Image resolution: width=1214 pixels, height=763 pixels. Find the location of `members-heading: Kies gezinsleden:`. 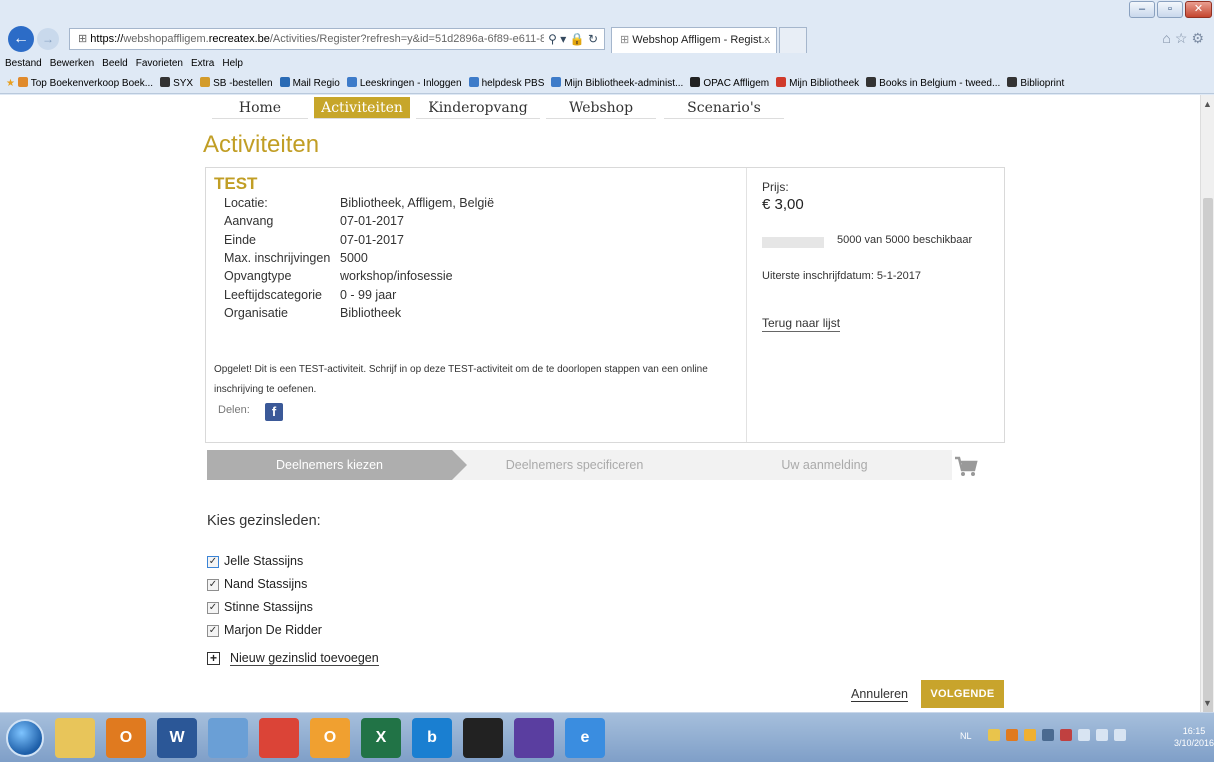

members-heading: Kies gezinsleden: is located at coordinates (264, 521).